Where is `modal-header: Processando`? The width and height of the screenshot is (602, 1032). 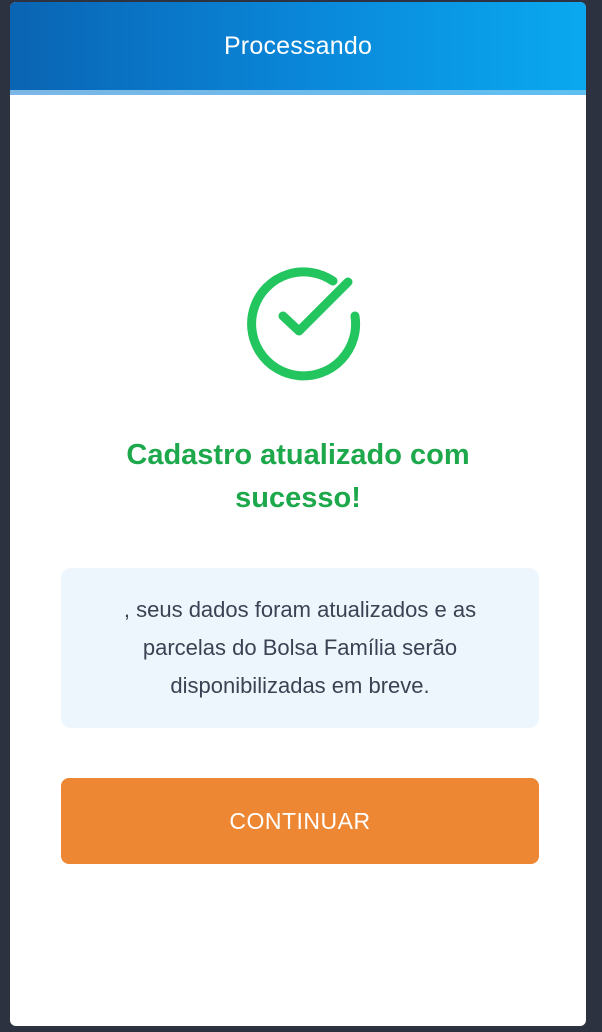
modal-header: Processando is located at coordinates (298, 46).